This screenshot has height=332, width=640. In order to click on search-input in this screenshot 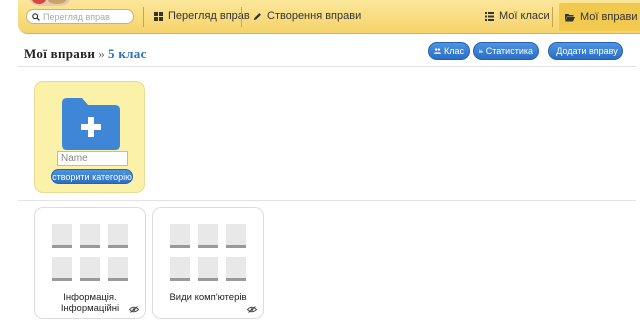, I will do `click(88, 16)`.